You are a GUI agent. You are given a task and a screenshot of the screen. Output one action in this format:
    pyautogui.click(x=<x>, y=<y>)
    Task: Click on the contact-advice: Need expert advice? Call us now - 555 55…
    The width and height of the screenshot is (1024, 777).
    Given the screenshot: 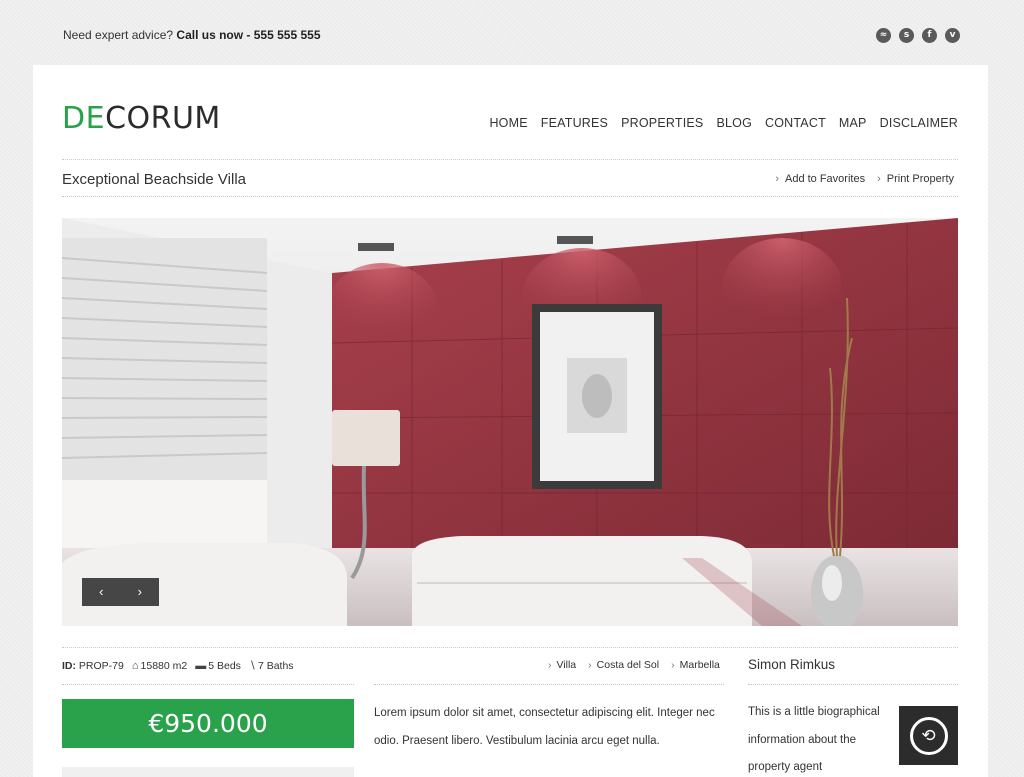 What is the action you would take?
    pyautogui.click(x=192, y=35)
    